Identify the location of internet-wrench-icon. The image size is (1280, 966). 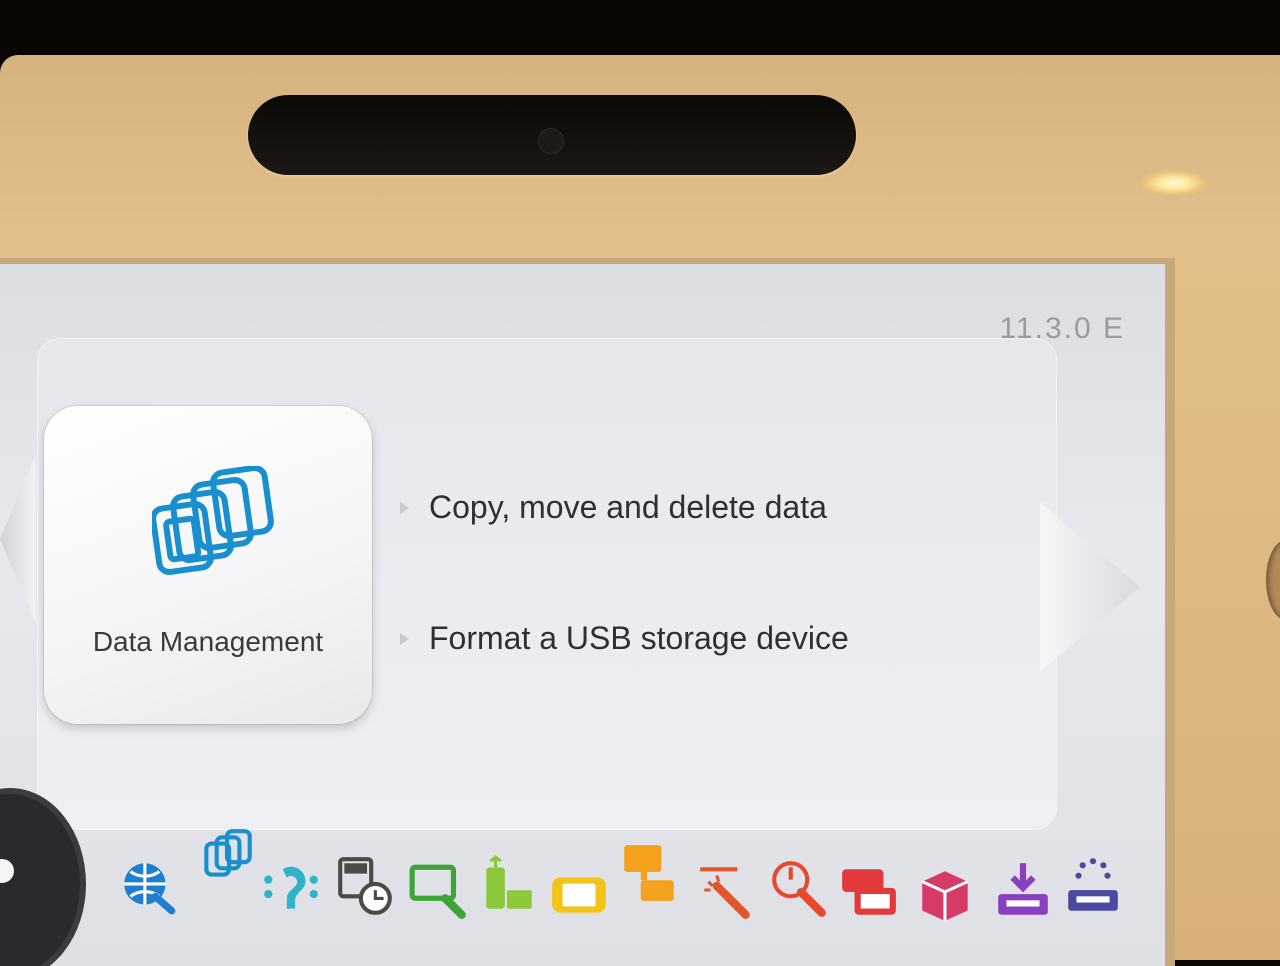
(149, 886).